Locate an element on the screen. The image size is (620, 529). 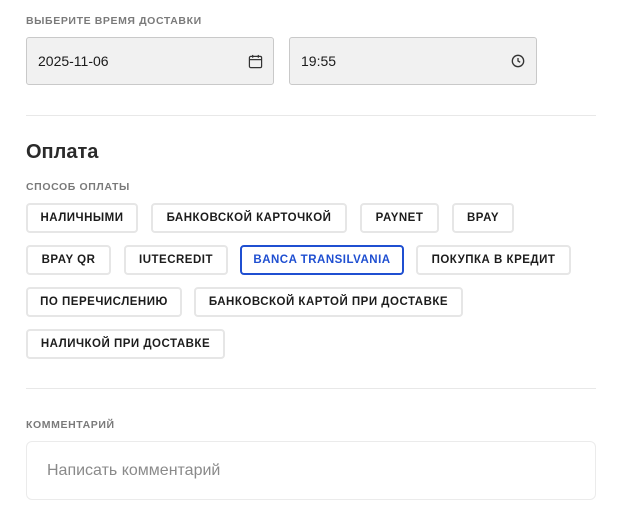
comment-label: Комментарий is located at coordinates (70, 425).